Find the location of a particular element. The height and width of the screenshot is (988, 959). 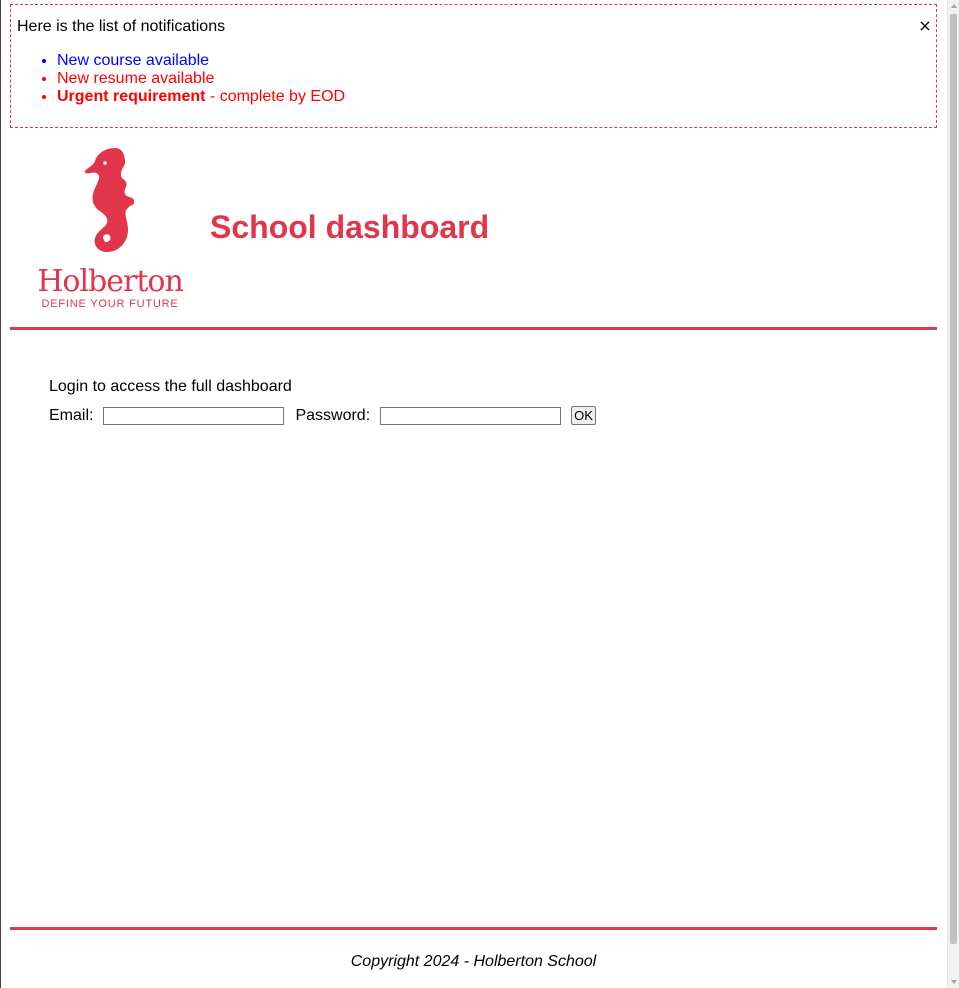

header-divider is located at coordinates (473, 328).